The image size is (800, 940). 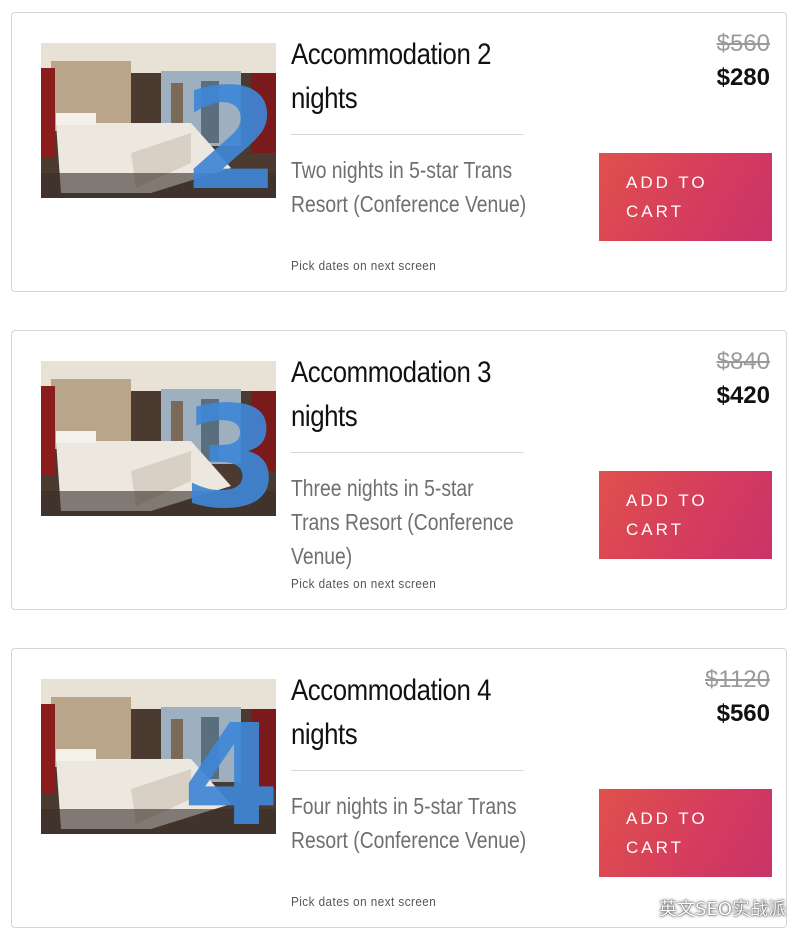 What do you see at coordinates (158, 438) in the screenshot?
I see `hotel-room-image: 3` at bounding box center [158, 438].